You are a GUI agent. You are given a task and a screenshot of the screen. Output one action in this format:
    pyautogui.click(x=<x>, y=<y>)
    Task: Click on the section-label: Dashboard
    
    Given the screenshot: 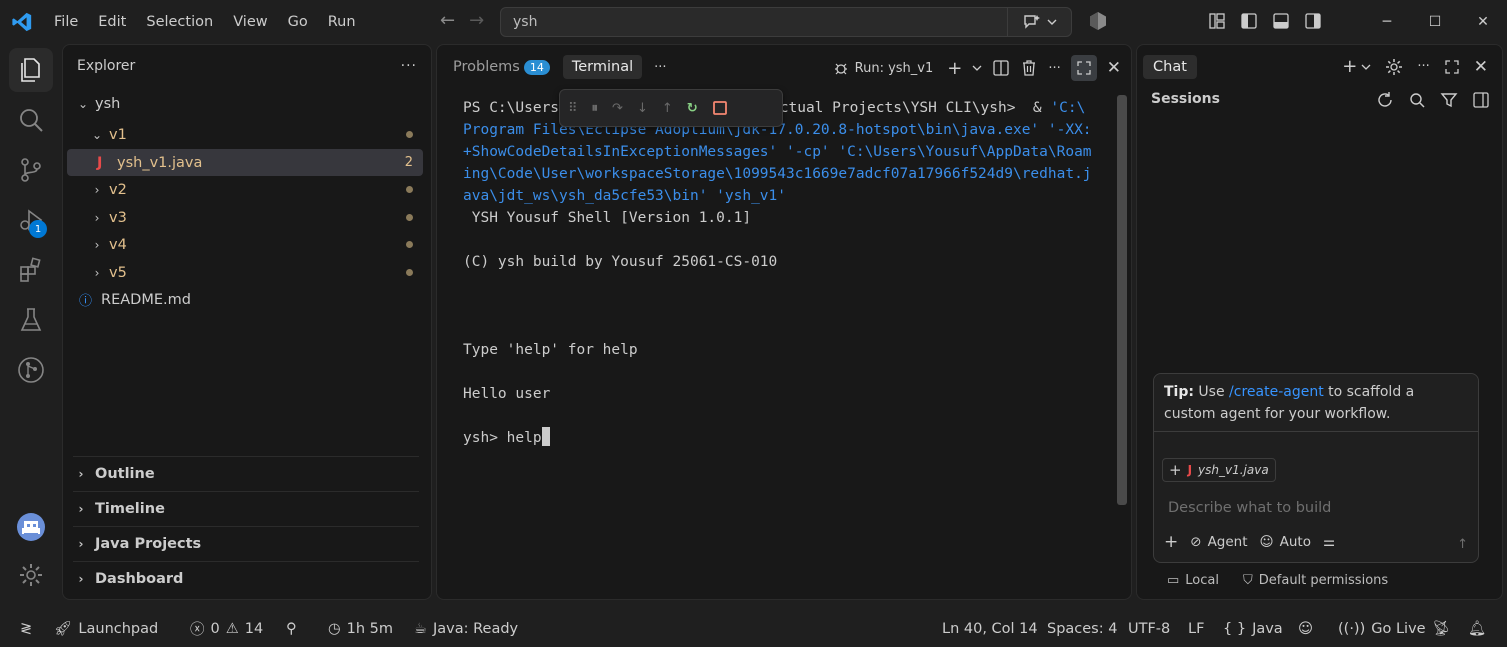 What is the action you would take?
    pyautogui.click(x=139, y=579)
    